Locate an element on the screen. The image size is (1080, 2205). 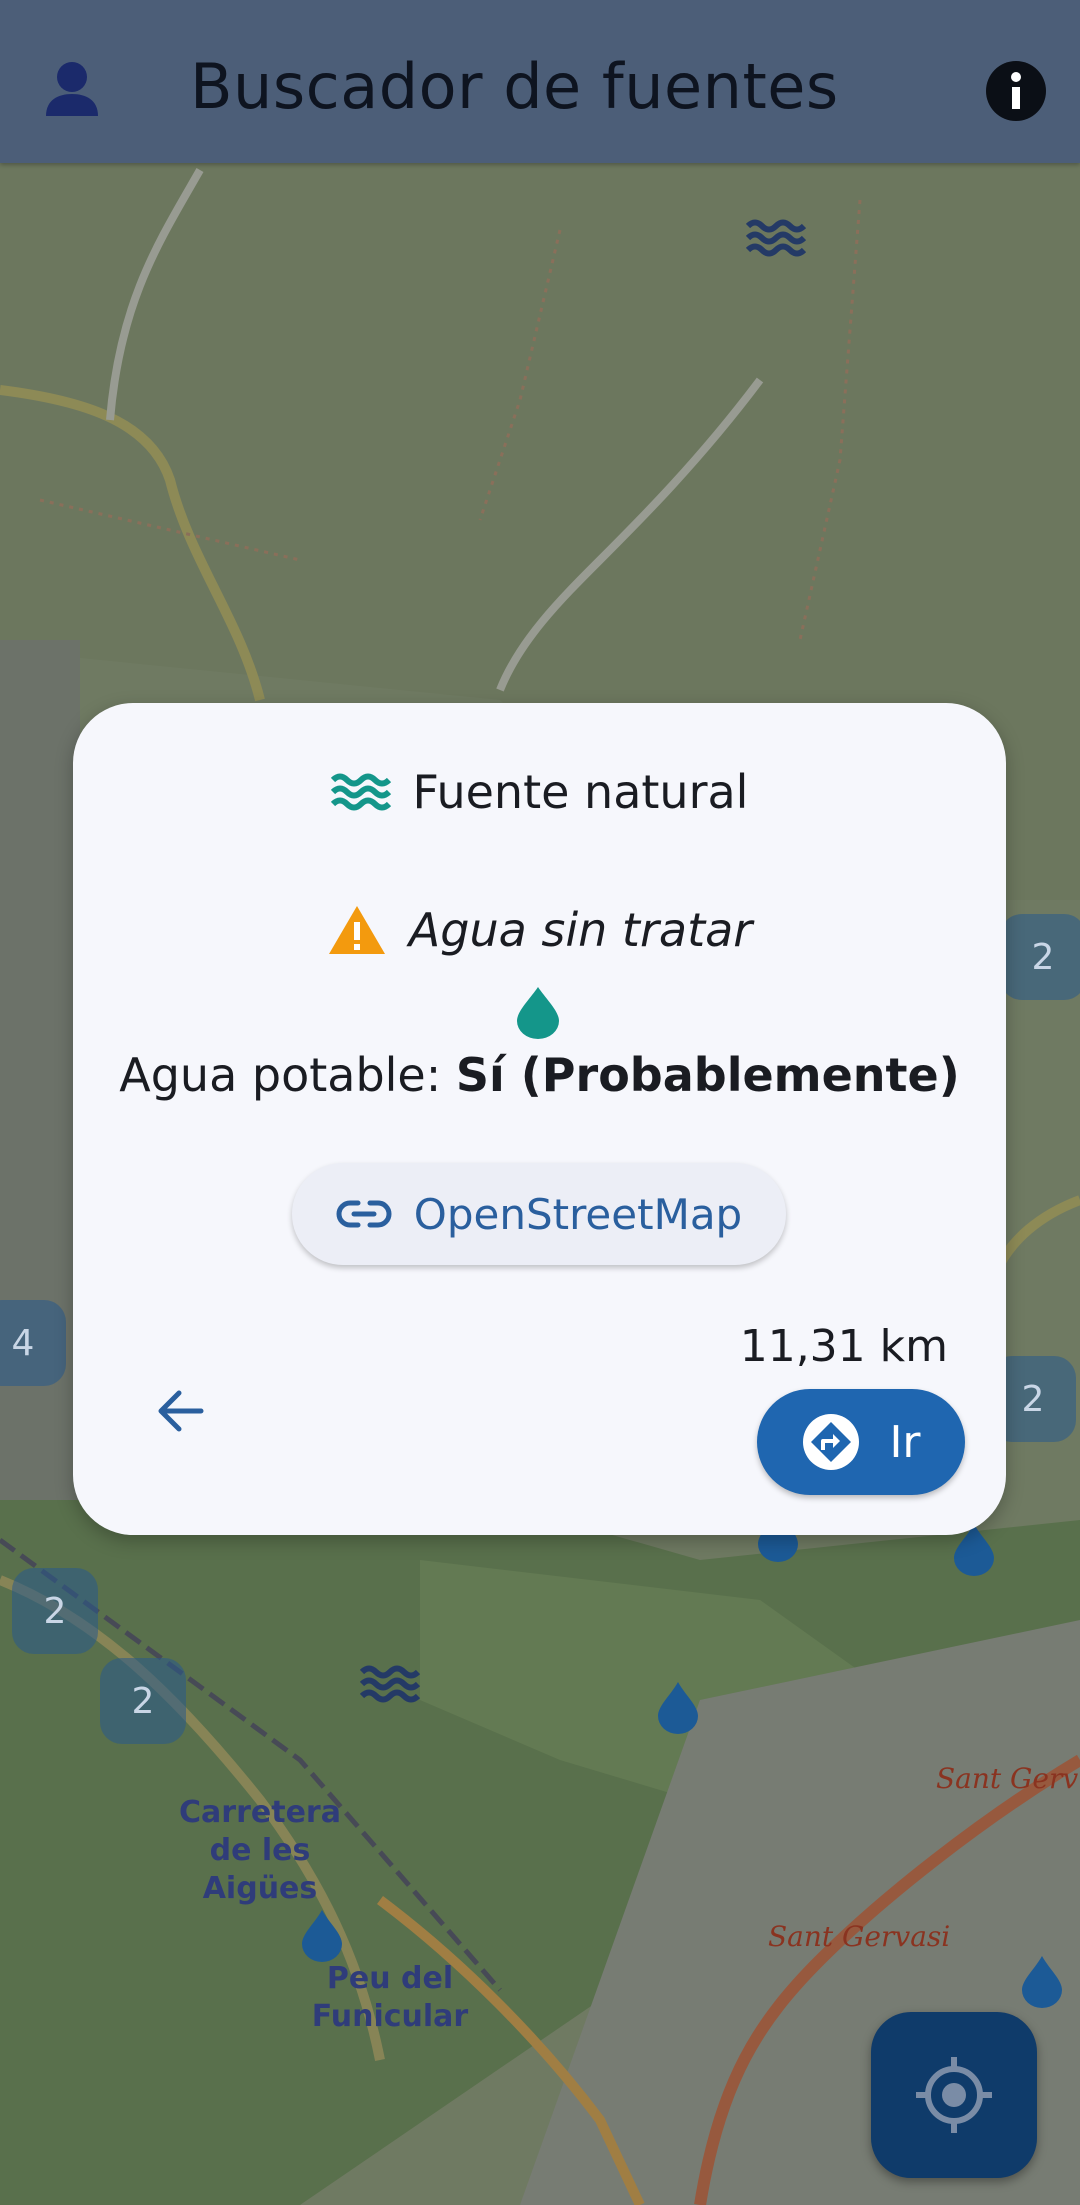
water-warning-label: Agua sin tratar is located at coordinates (580, 930).